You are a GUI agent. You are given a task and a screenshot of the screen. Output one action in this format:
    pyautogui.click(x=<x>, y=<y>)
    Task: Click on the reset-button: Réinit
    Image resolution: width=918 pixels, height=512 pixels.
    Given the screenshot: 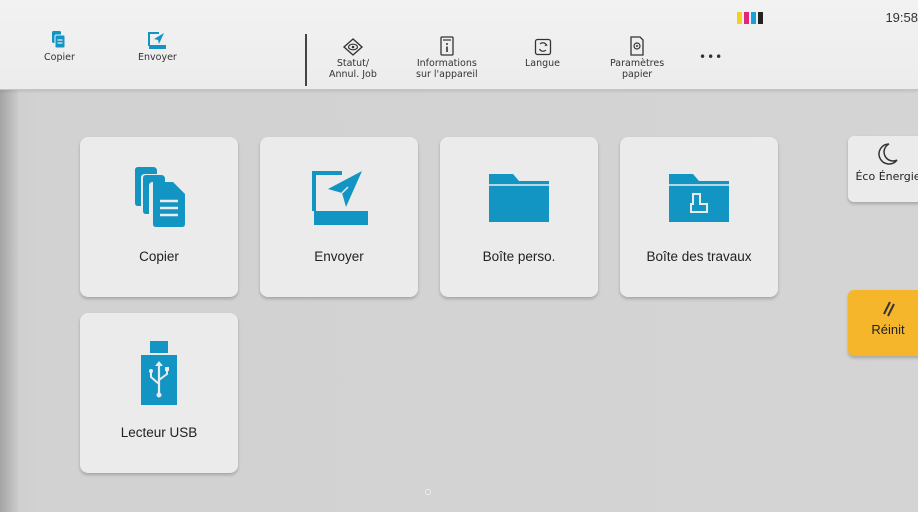 What is the action you would take?
    pyautogui.click(x=883, y=323)
    